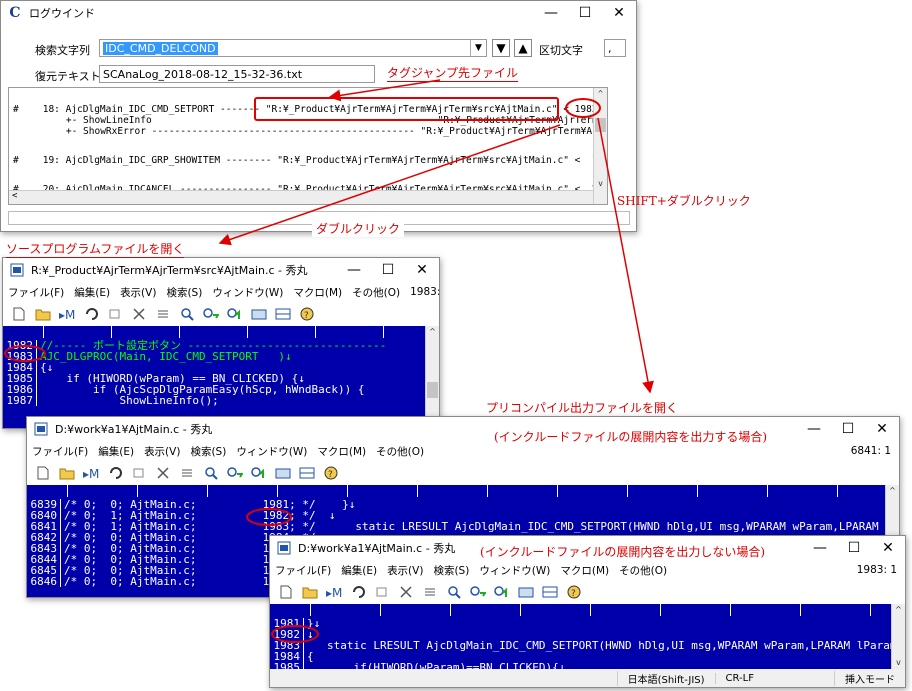  I want to click on log-hscrollbar: <, so click(301, 197).